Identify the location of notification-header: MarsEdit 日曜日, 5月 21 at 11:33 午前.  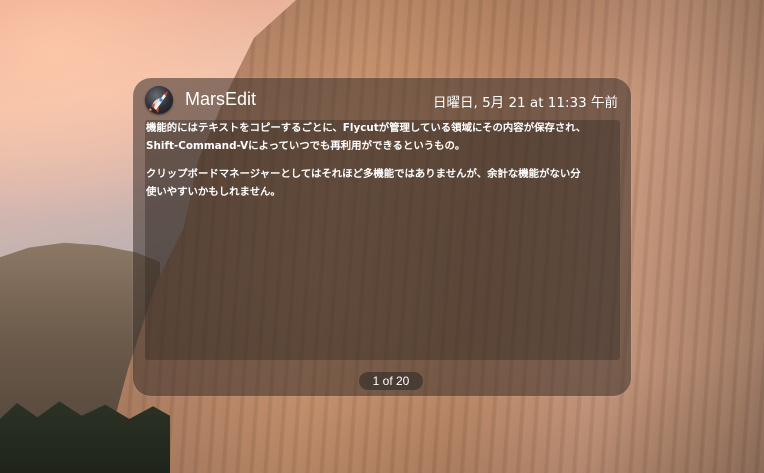
(382, 99).